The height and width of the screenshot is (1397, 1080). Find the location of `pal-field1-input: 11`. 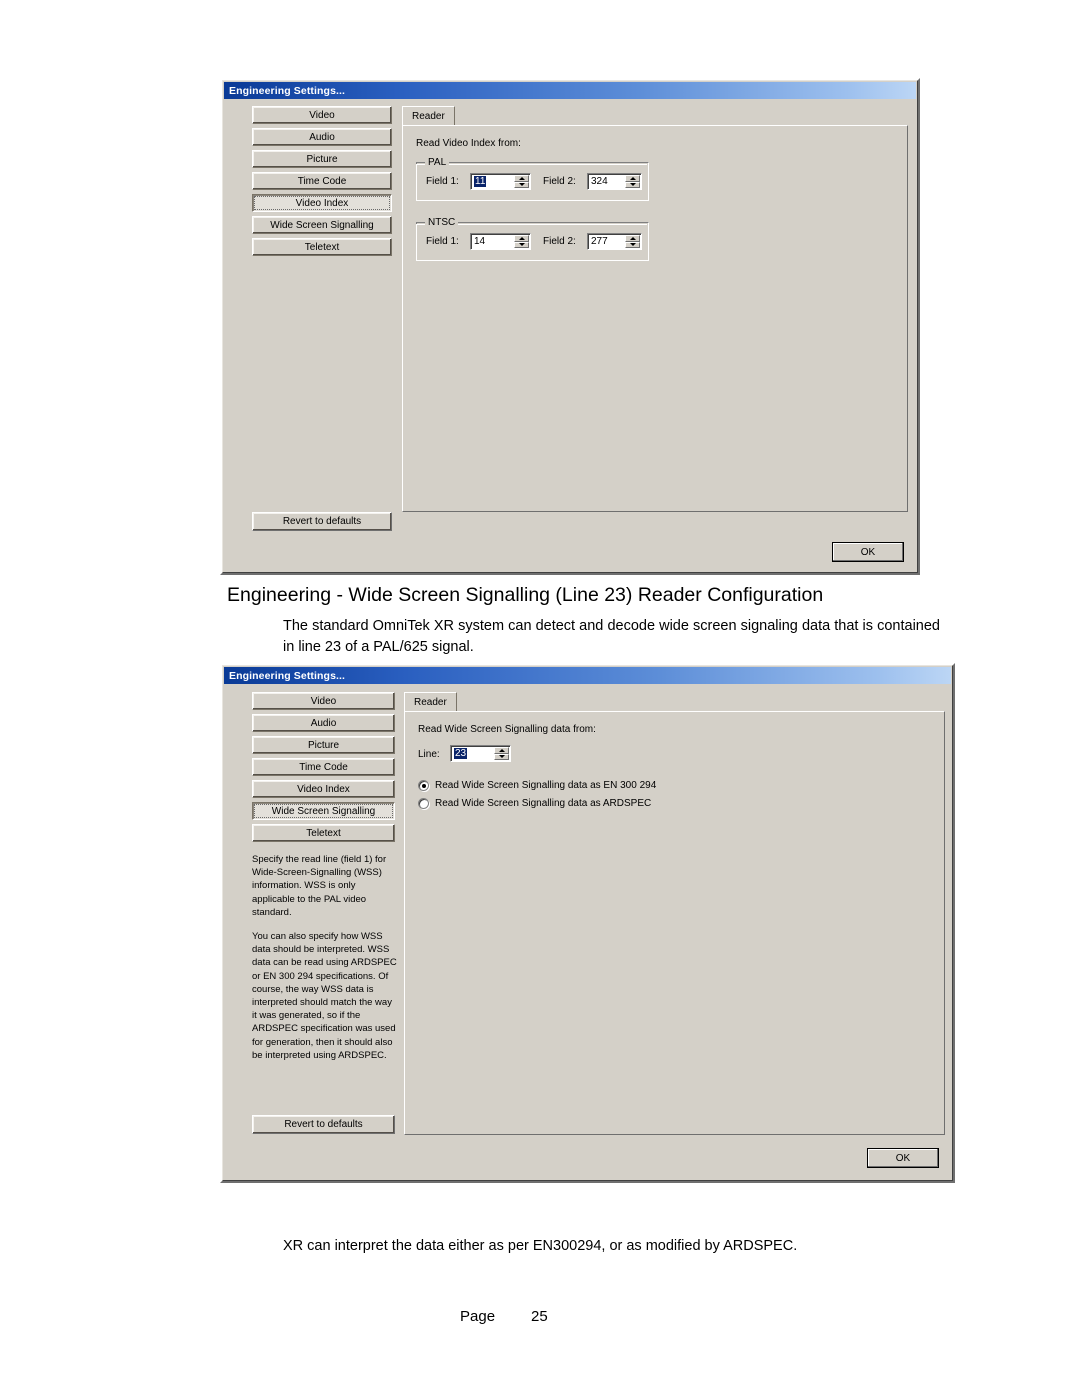

pal-field1-input: 11 is located at coordinates (492, 181).